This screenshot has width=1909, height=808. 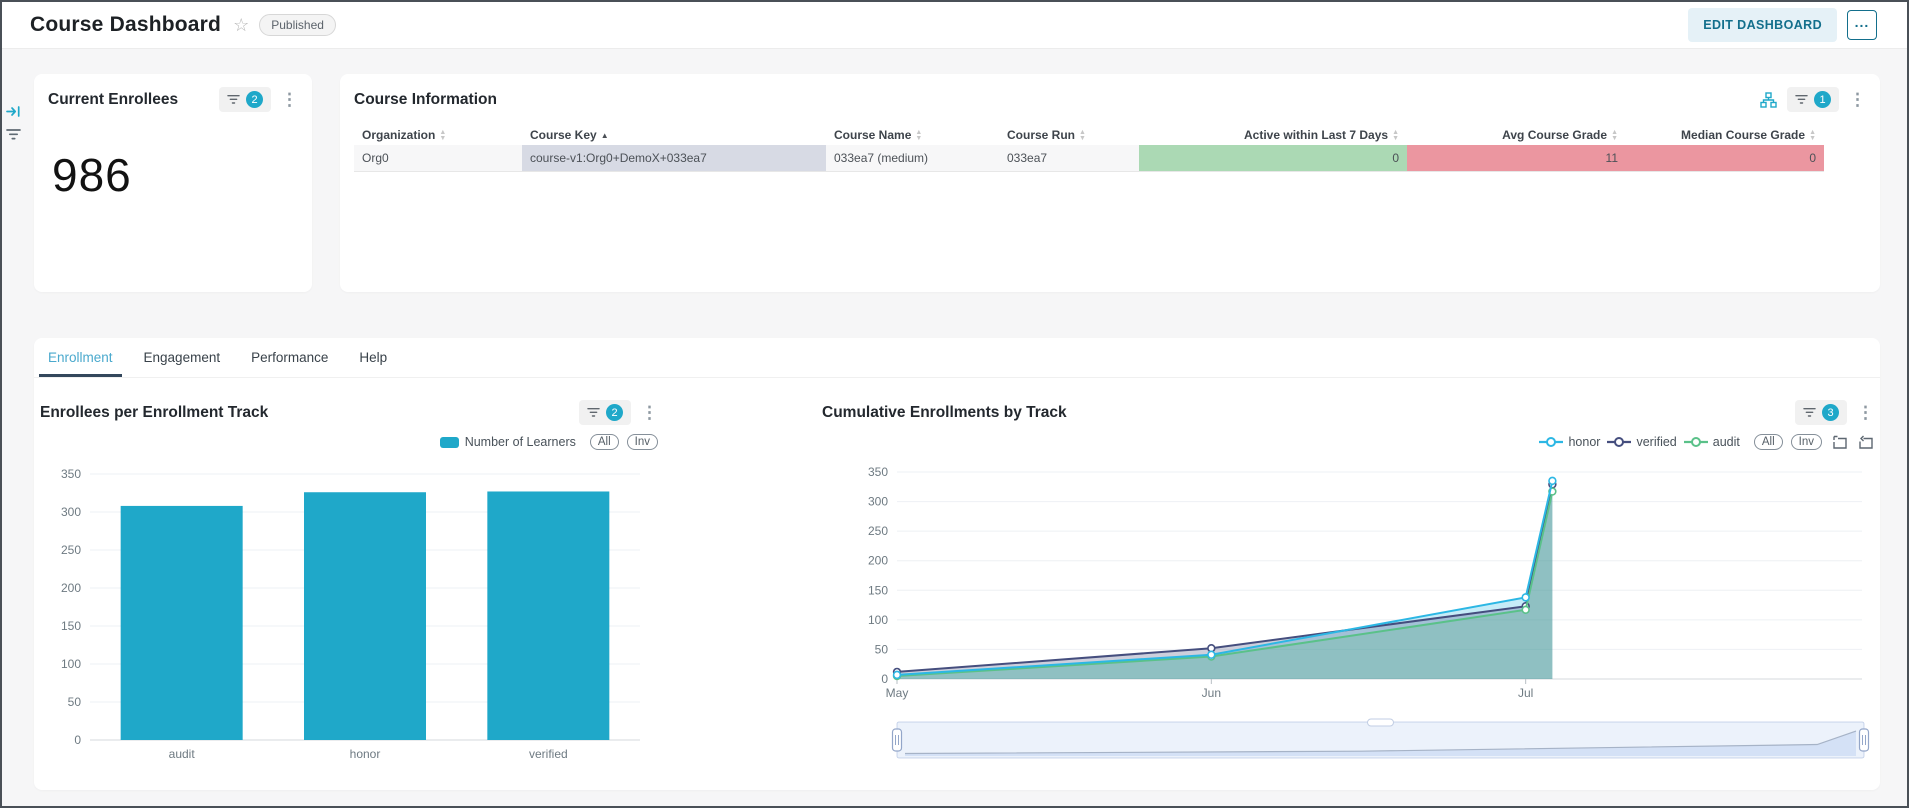 I want to click on table-cell-organization: Org0, so click(x=438, y=158).